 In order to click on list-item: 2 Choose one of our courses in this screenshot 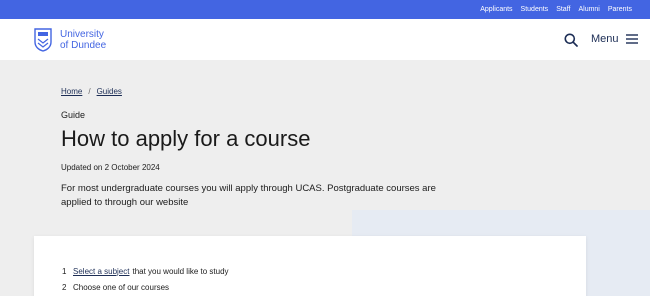, I will do `click(145, 287)`.